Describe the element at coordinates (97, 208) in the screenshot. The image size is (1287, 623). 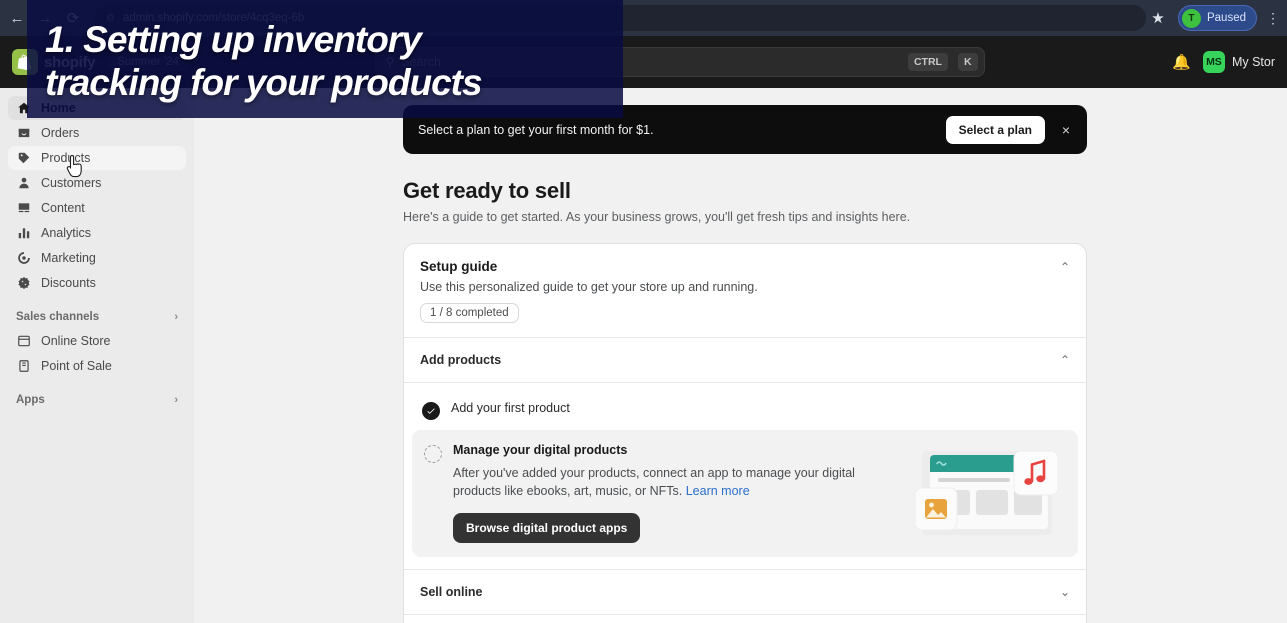
I see `sidebar-item-content: Content` at that location.